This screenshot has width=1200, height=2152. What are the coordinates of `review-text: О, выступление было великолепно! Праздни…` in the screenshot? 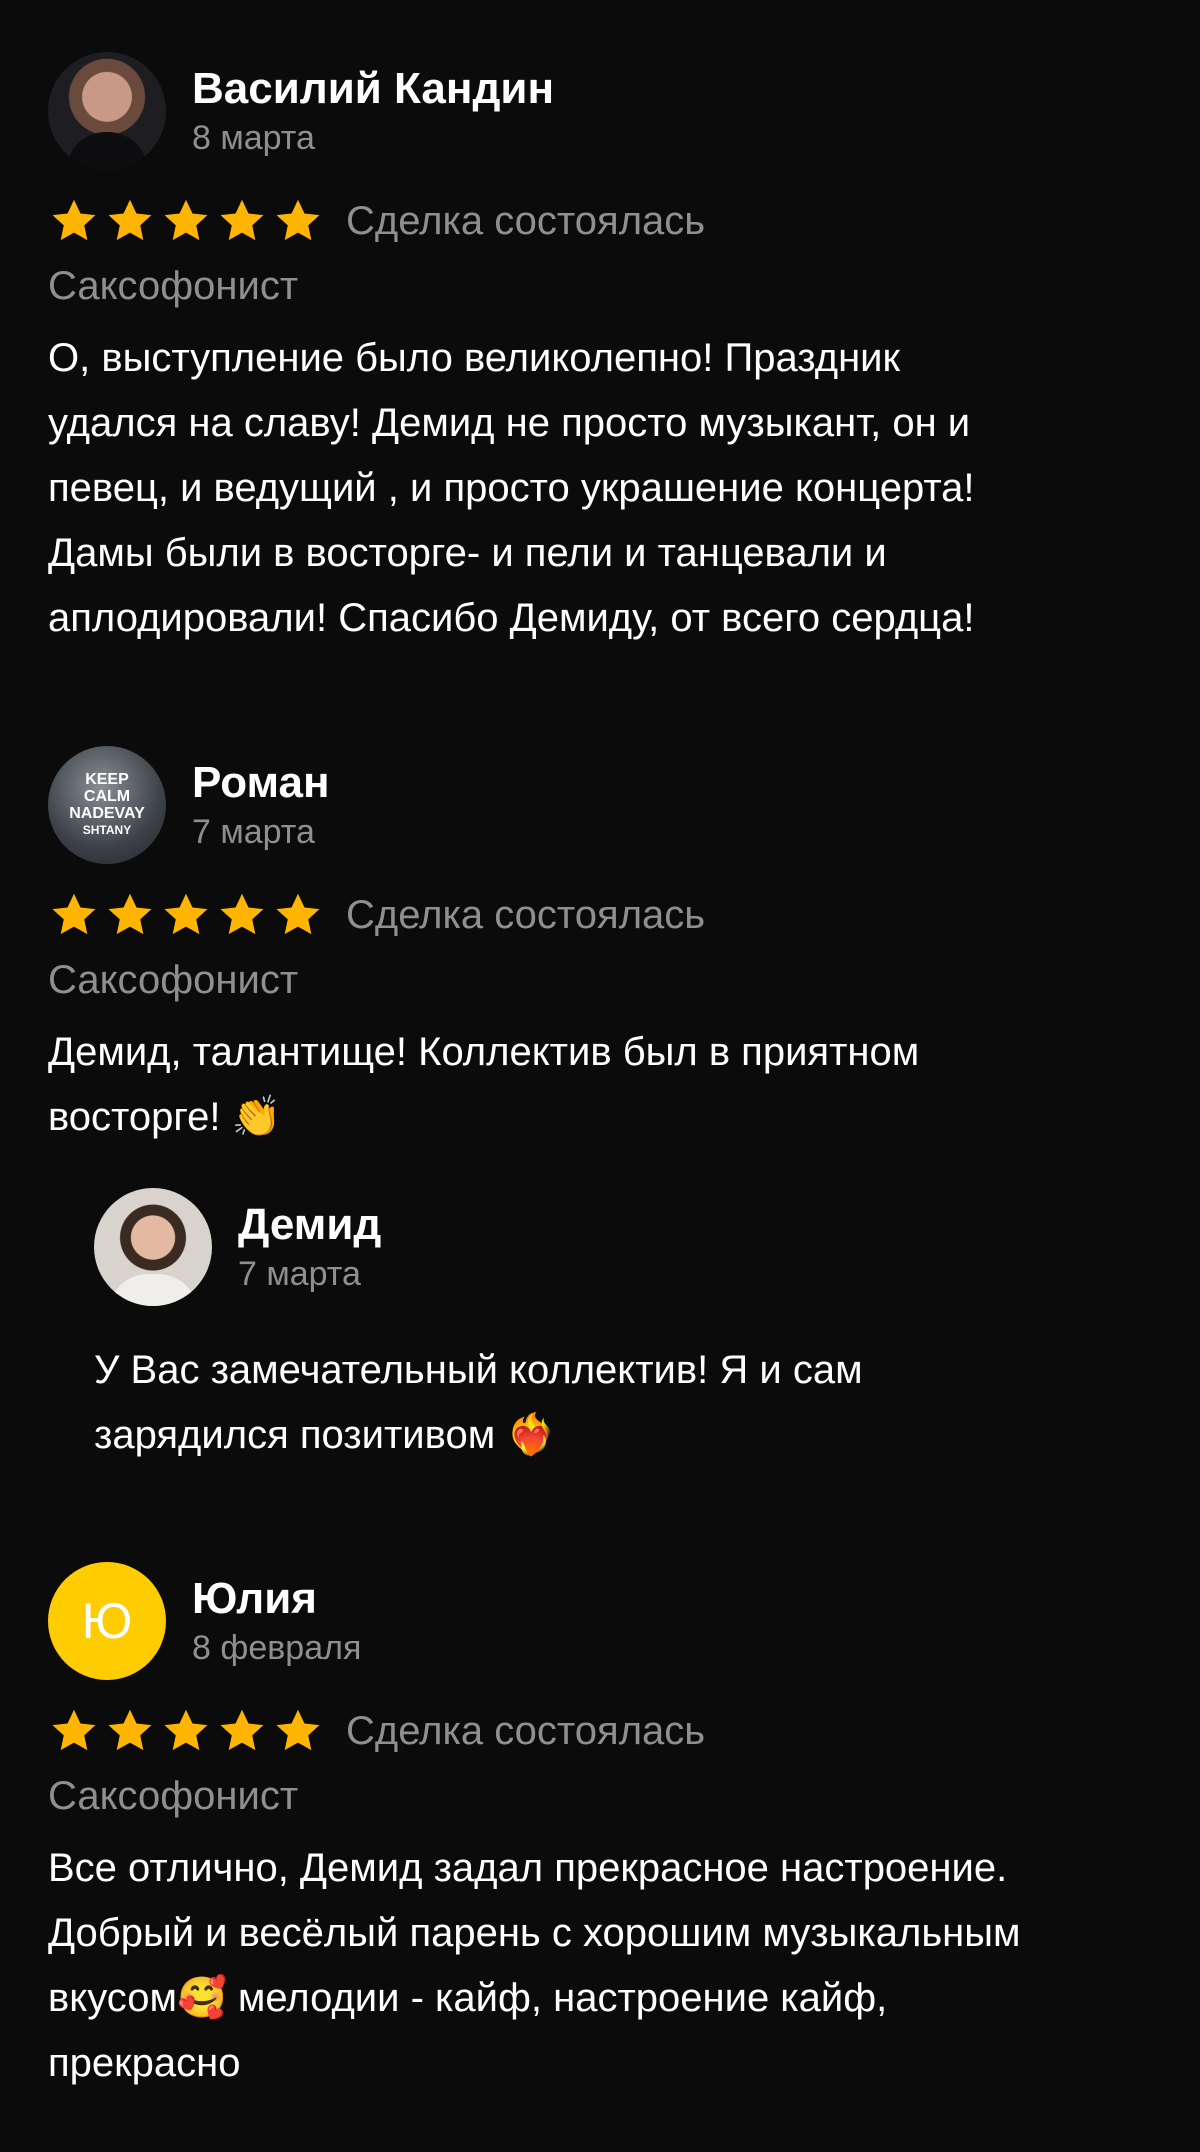 It's located at (511, 488).